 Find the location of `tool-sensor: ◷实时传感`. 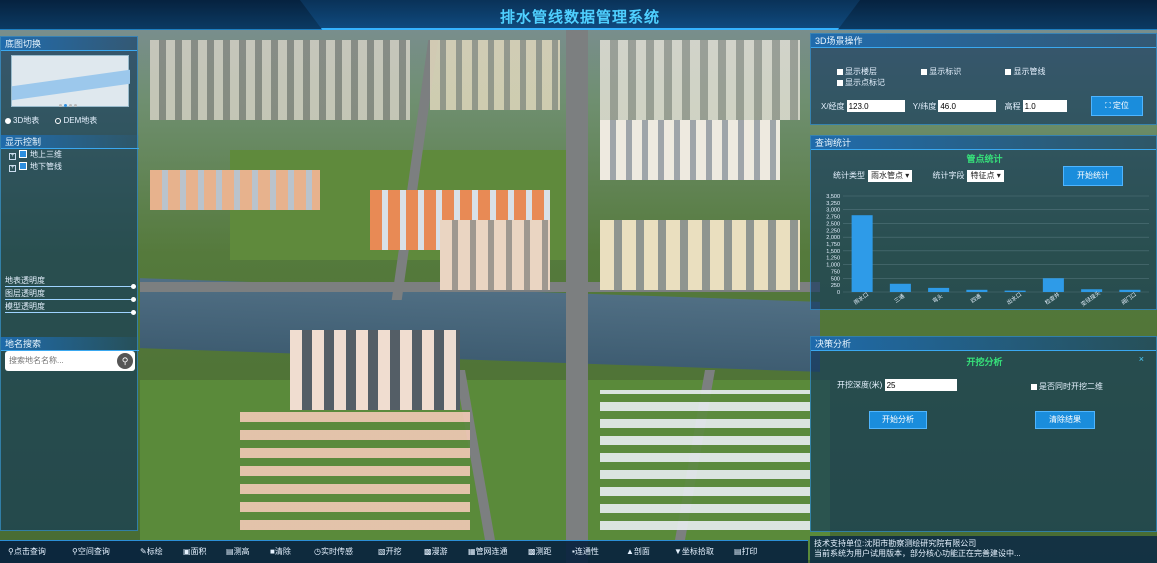

tool-sensor: ◷实时传感 is located at coordinates (333, 551).